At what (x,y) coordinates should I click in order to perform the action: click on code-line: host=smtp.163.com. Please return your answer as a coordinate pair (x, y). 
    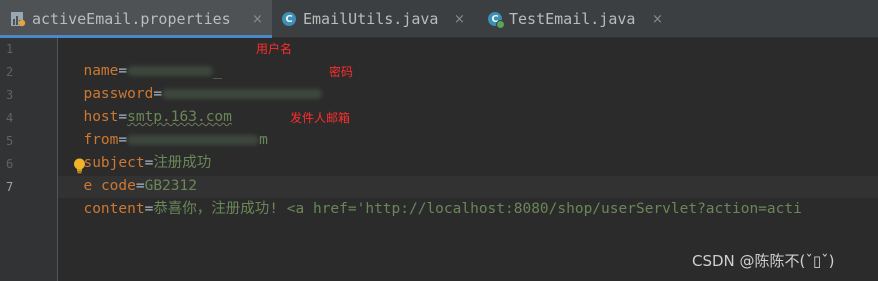
    Looking at the image, I should click on (148, 104).